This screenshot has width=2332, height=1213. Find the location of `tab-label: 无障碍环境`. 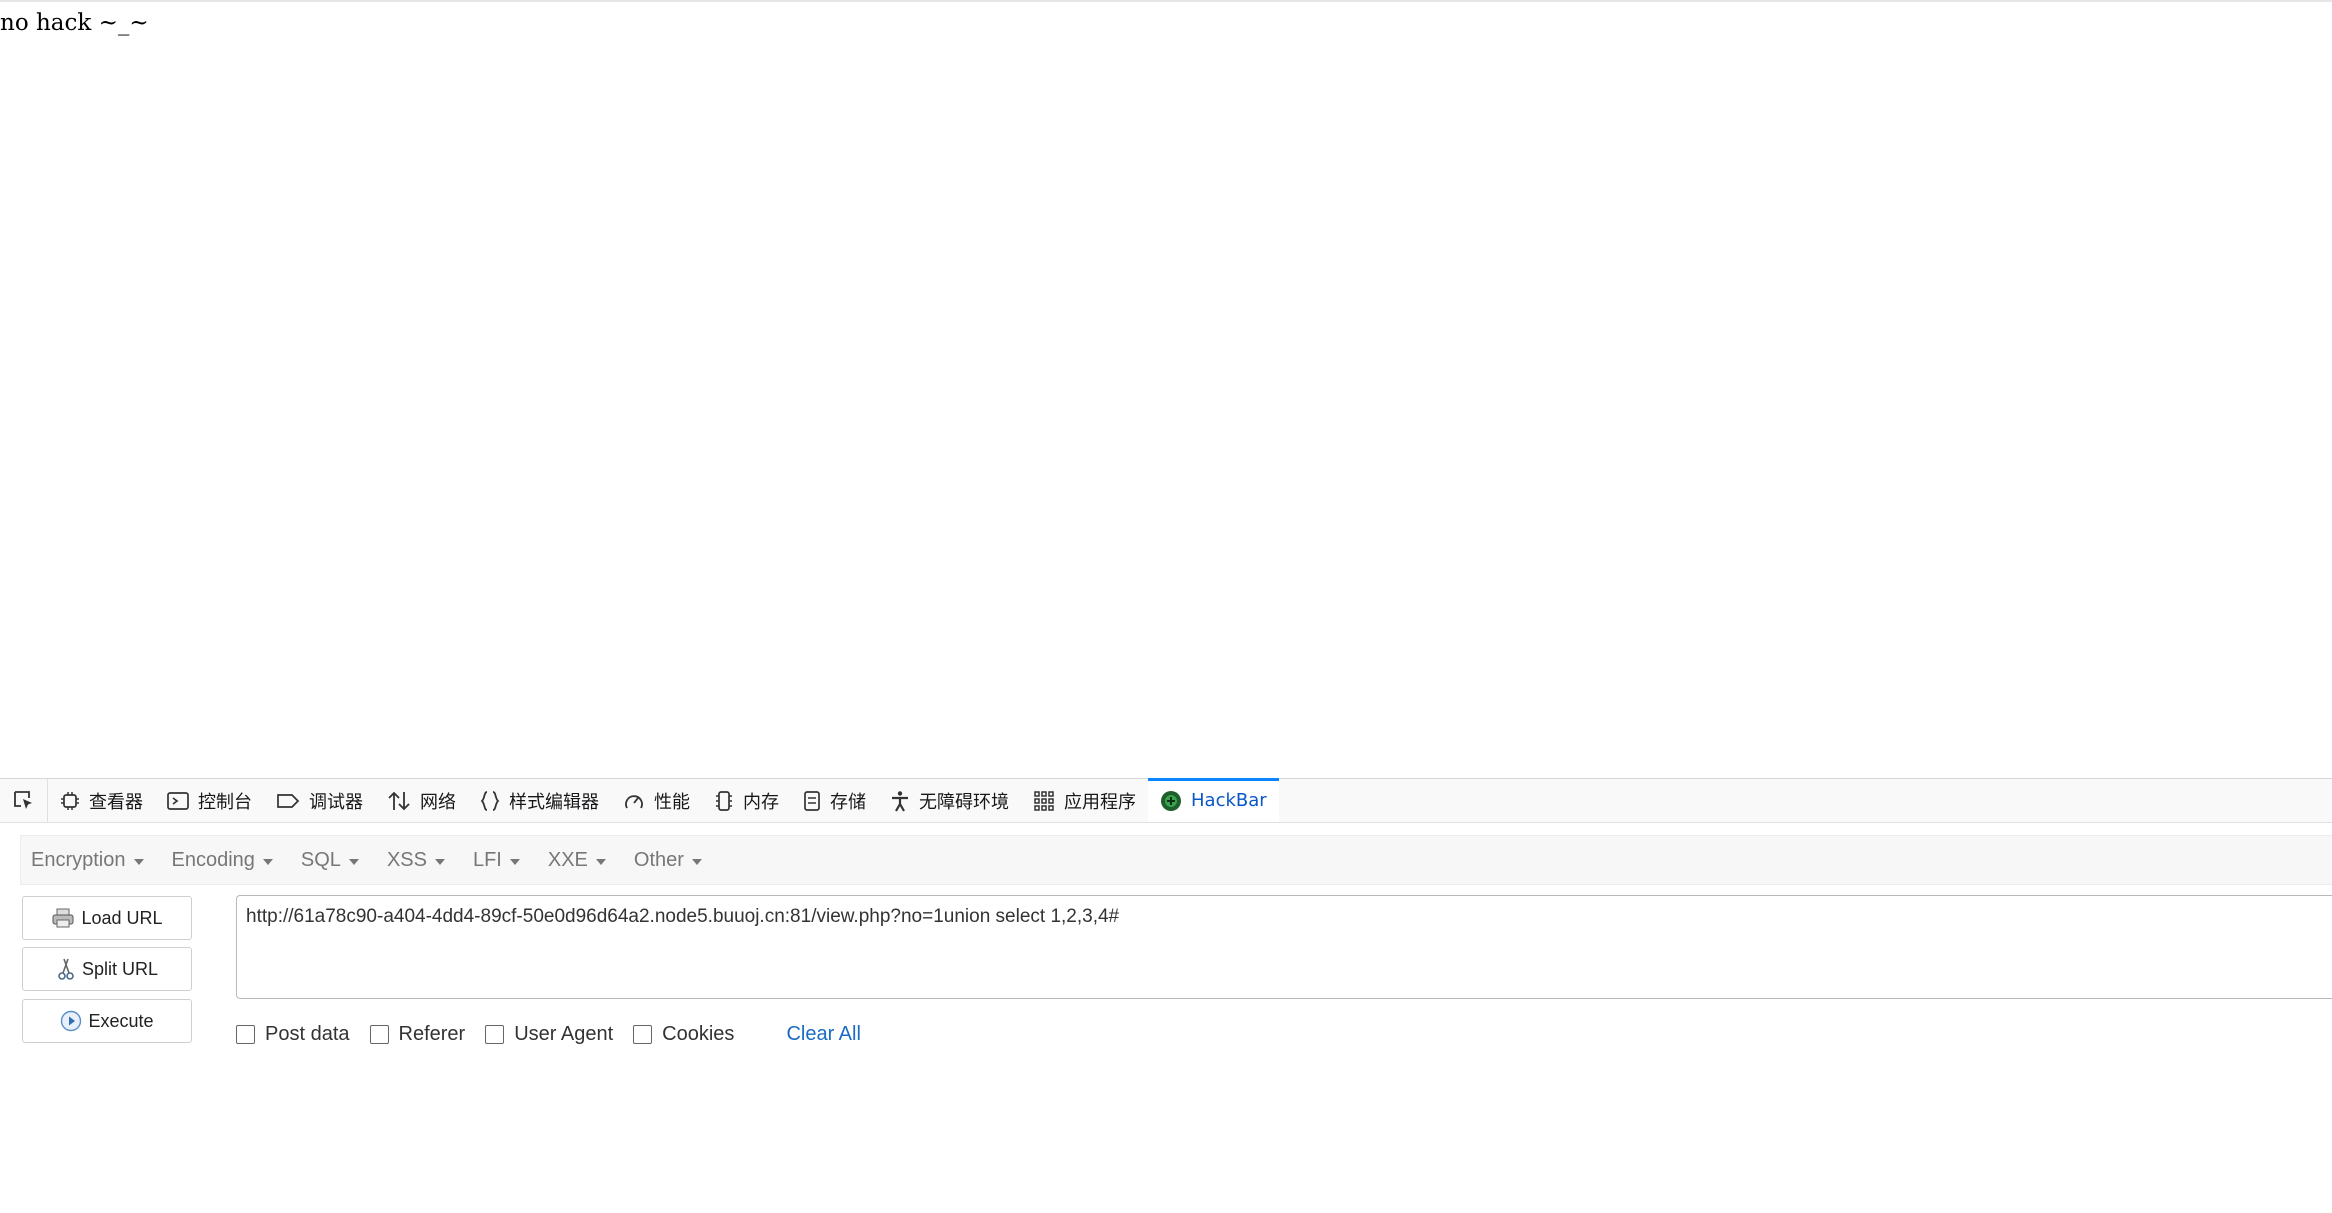

tab-label: 无障碍环境 is located at coordinates (964, 802).